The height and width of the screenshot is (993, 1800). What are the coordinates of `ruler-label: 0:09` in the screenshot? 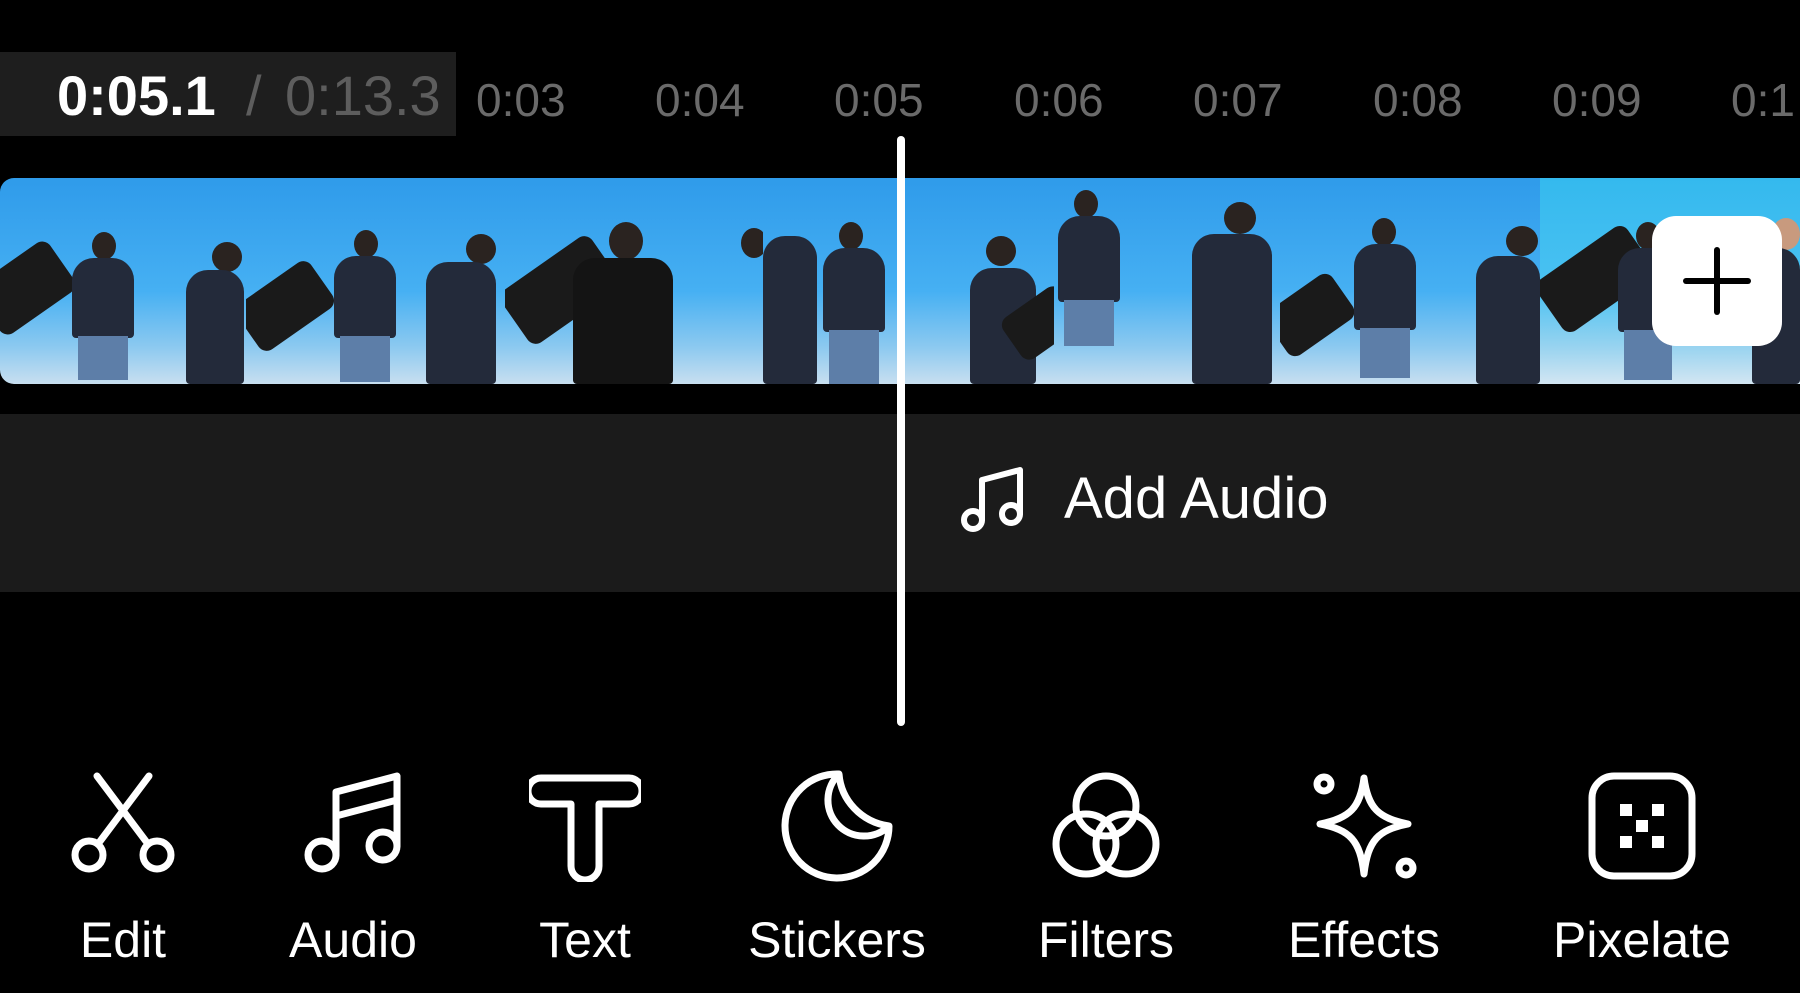 It's located at (1597, 100).